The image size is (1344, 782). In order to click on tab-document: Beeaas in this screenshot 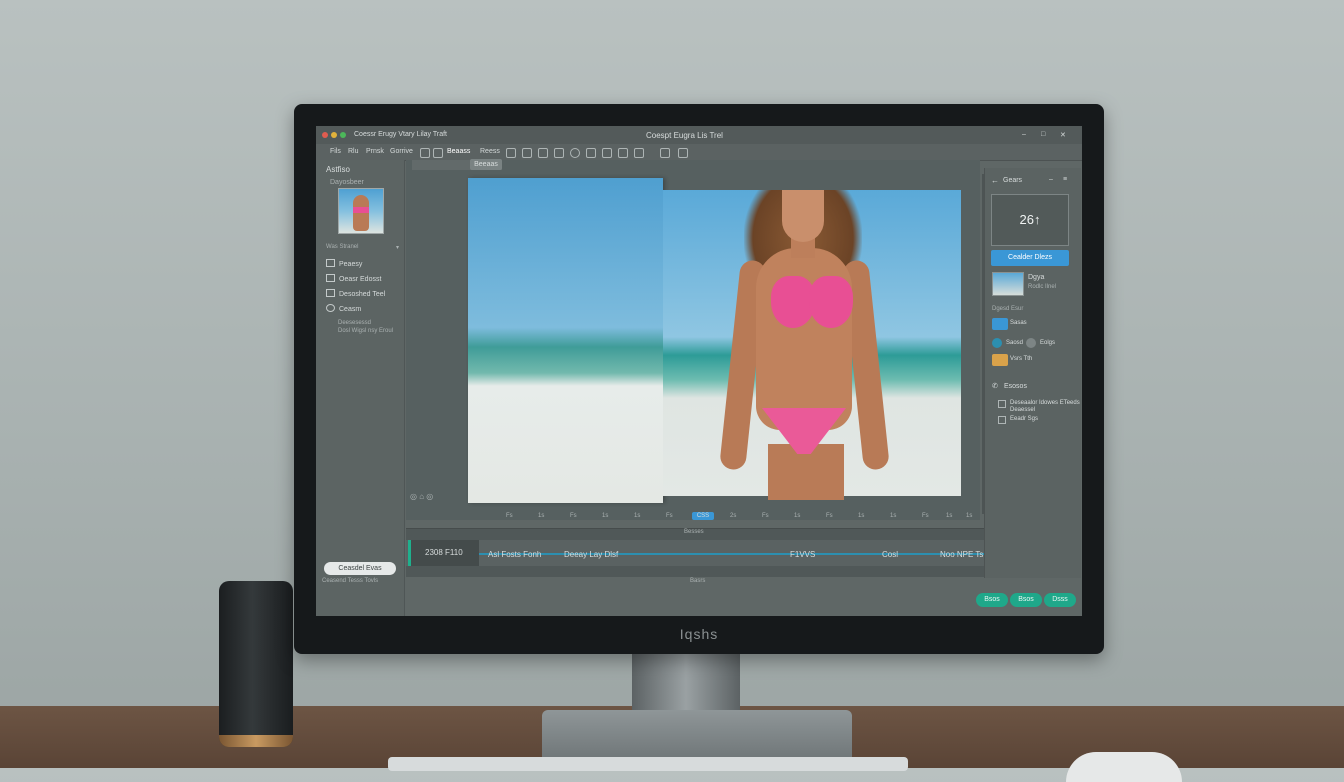, I will do `click(486, 164)`.